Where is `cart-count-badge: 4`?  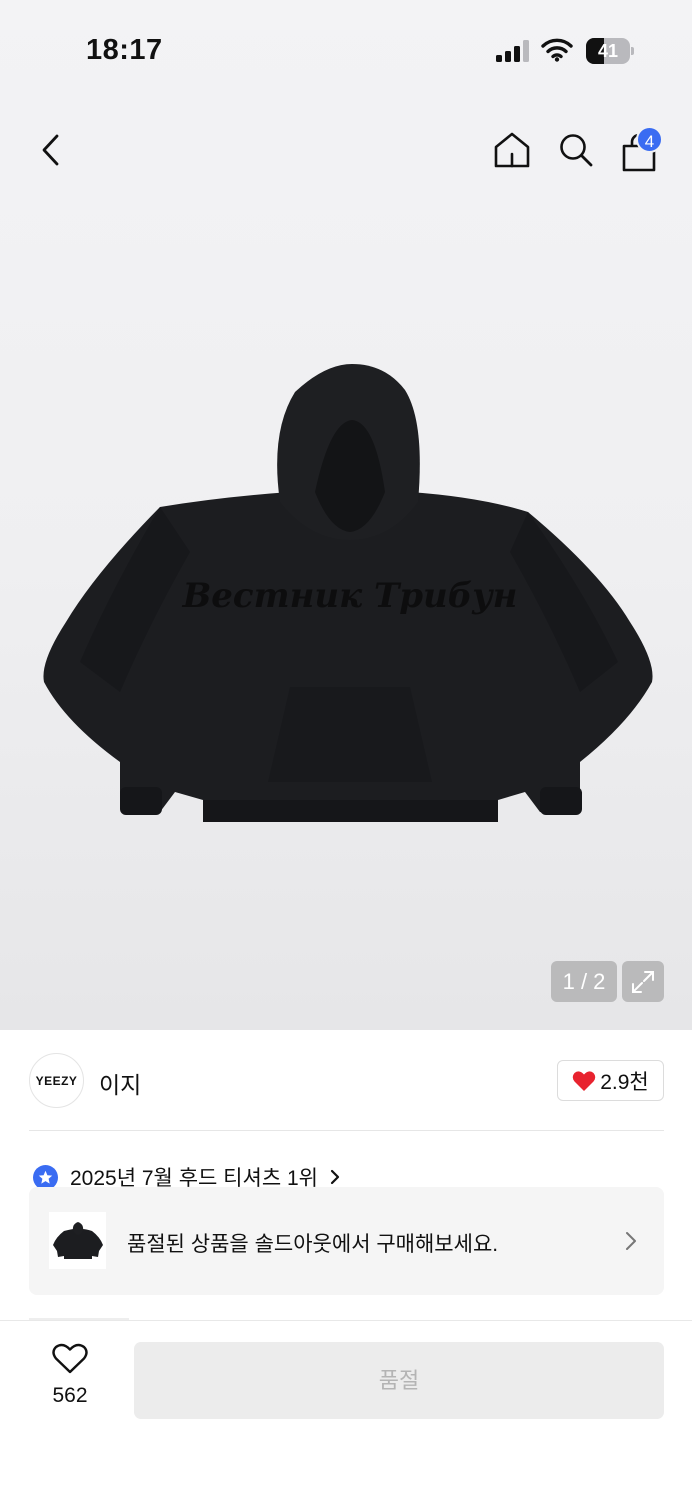
cart-count-badge: 4 is located at coordinates (649, 139).